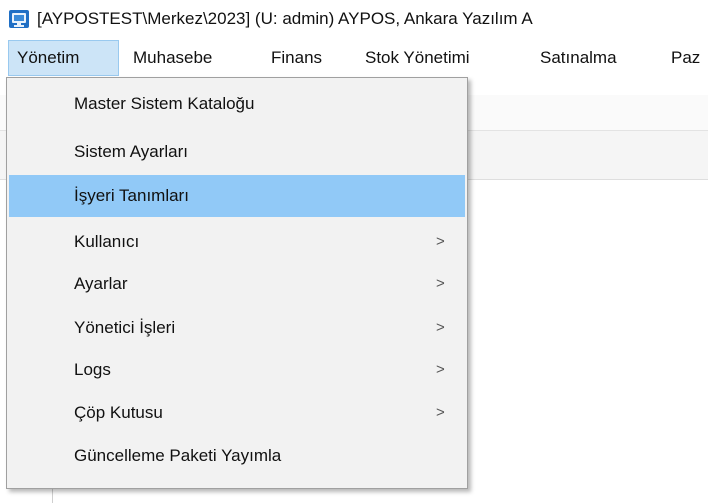 This screenshot has height=503, width=708. What do you see at coordinates (101, 283) in the screenshot?
I see `menu-item-label: Ayarlar` at bounding box center [101, 283].